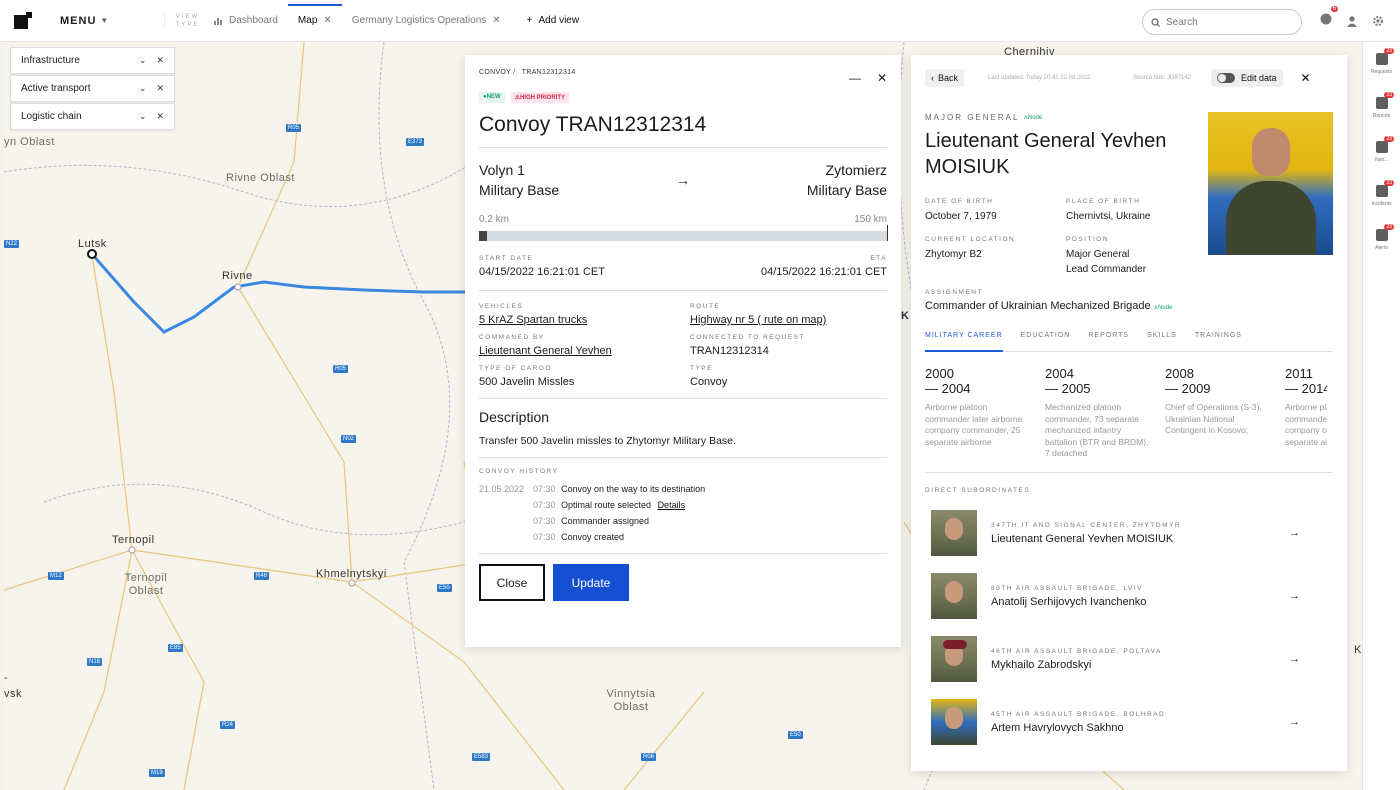 This screenshot has height=790, width=1400. What do you see at coordinates (544, 505) in the screenshot?
I see `history-time: 07:30` at bounding box center [544, 505].